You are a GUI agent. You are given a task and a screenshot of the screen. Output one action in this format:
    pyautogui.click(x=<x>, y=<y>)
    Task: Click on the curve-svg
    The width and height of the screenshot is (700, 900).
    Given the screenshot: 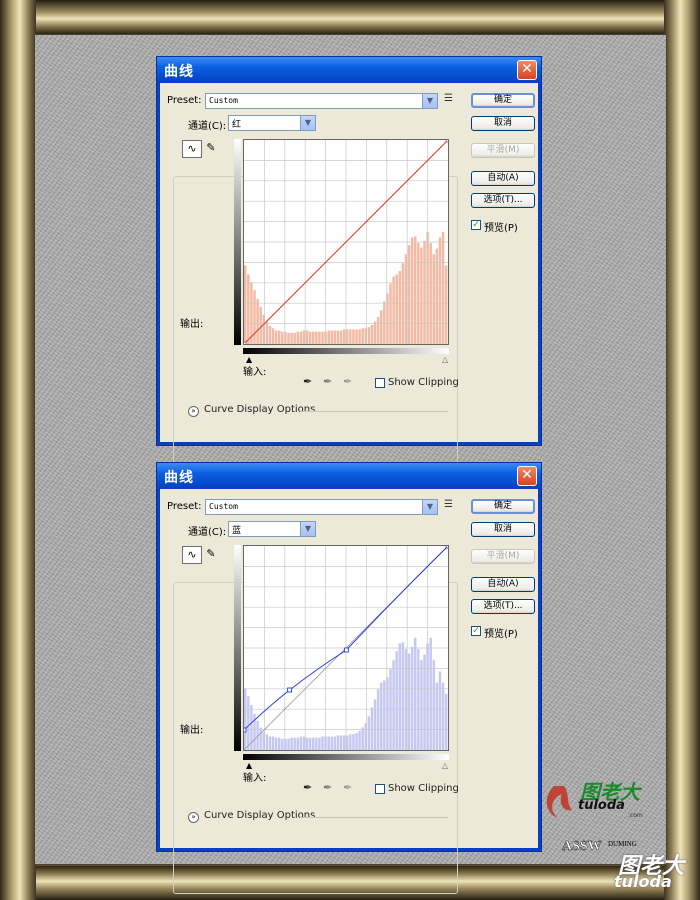 What is the action you would take?
    pyautogui.click(x=346, y=648)
    